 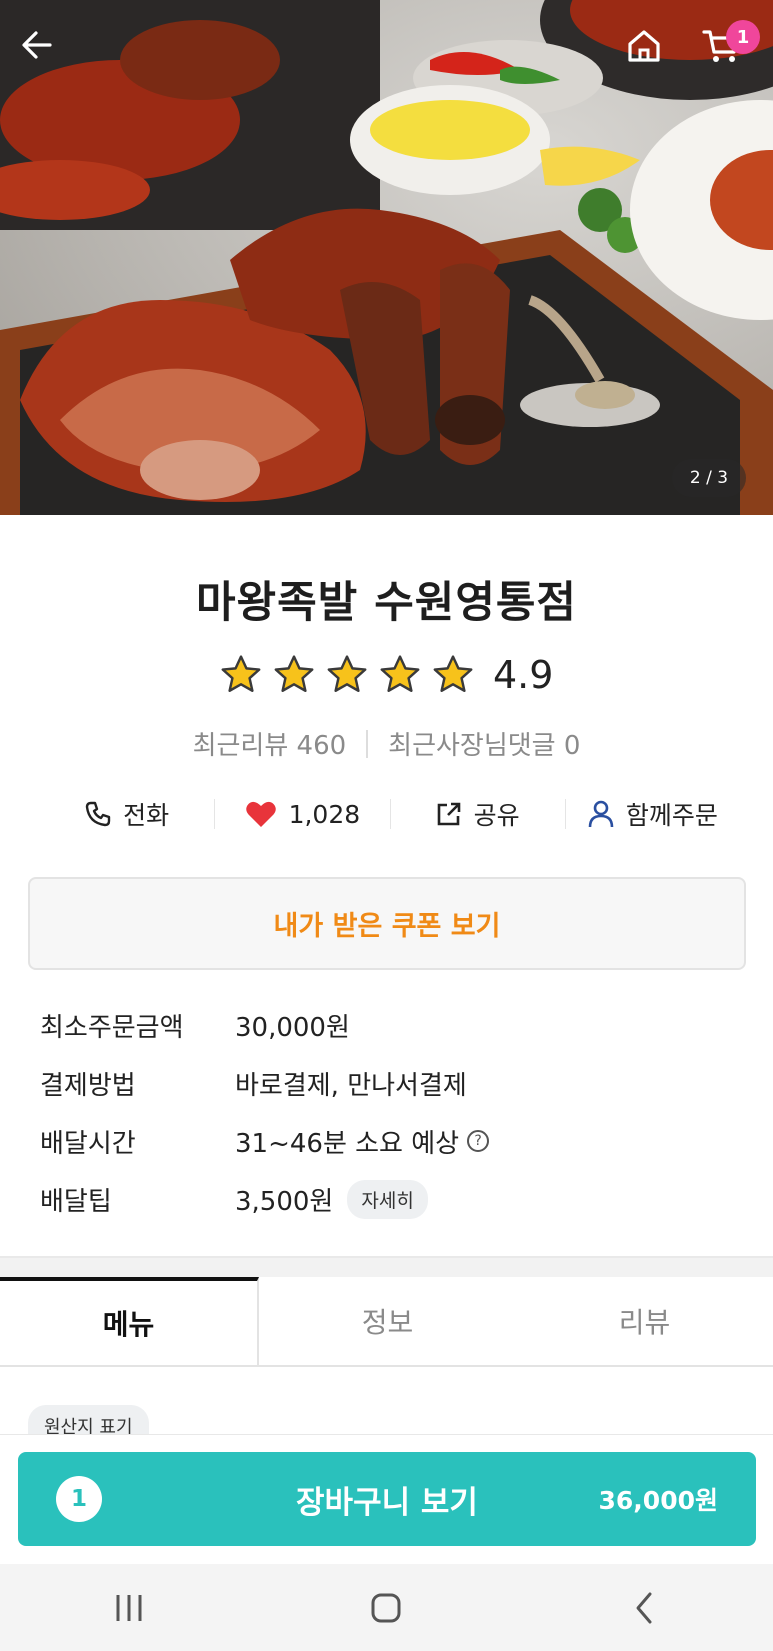 I want to click on cart-total-price: 36,000원, so click(x=658, y=1500).